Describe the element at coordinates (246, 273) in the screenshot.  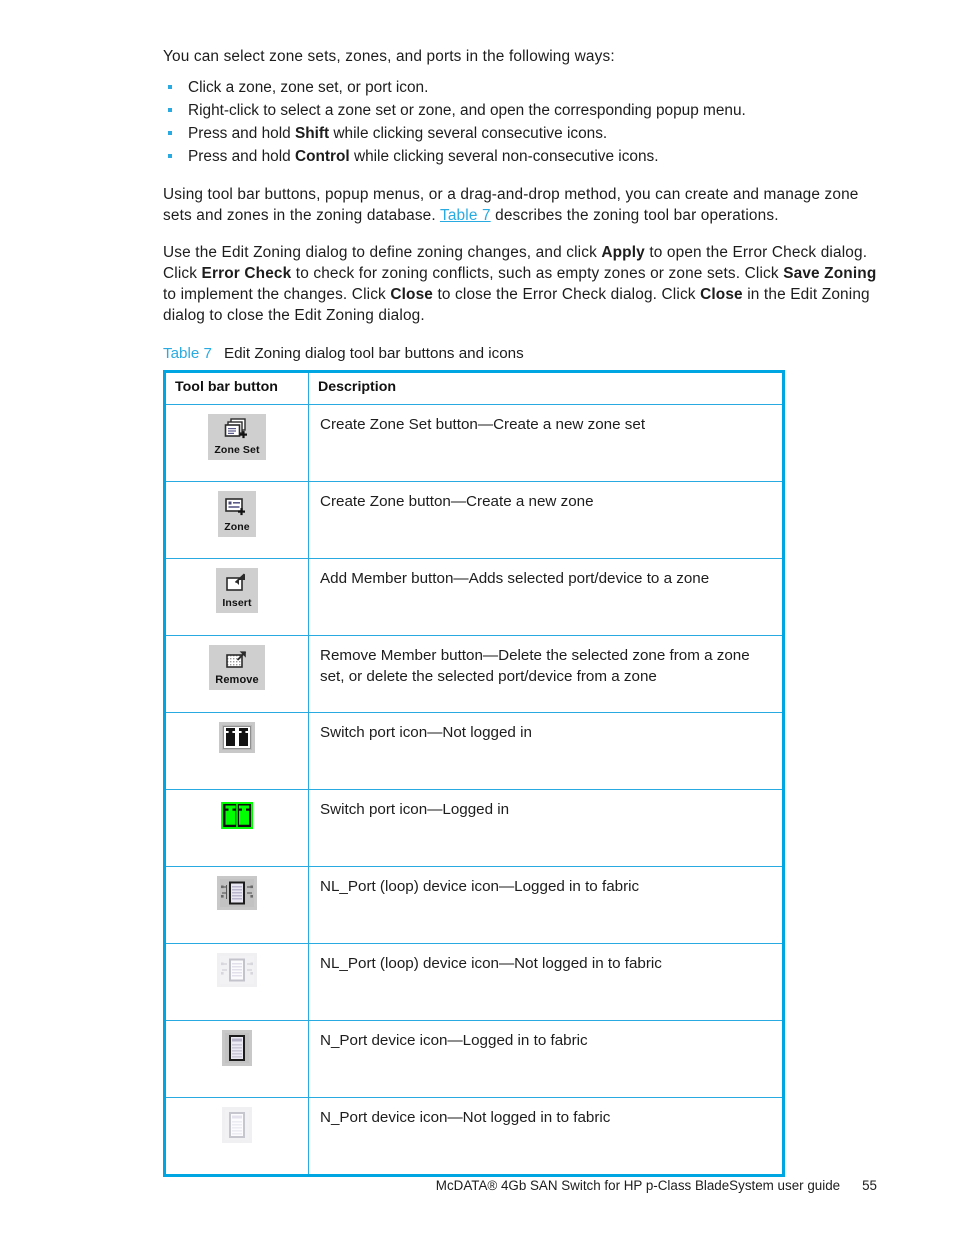
I see `error-check-button-reference: Error Check` at that location.